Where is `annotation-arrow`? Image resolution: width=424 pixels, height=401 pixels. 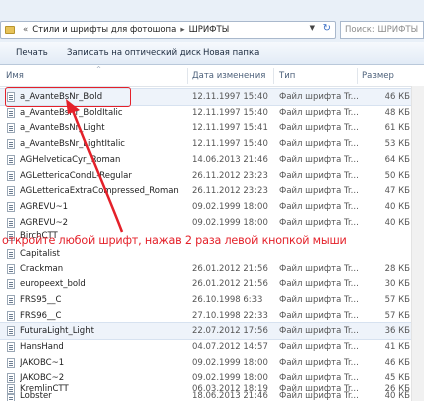
annotation-arrow is located at coordinates (95, 166).